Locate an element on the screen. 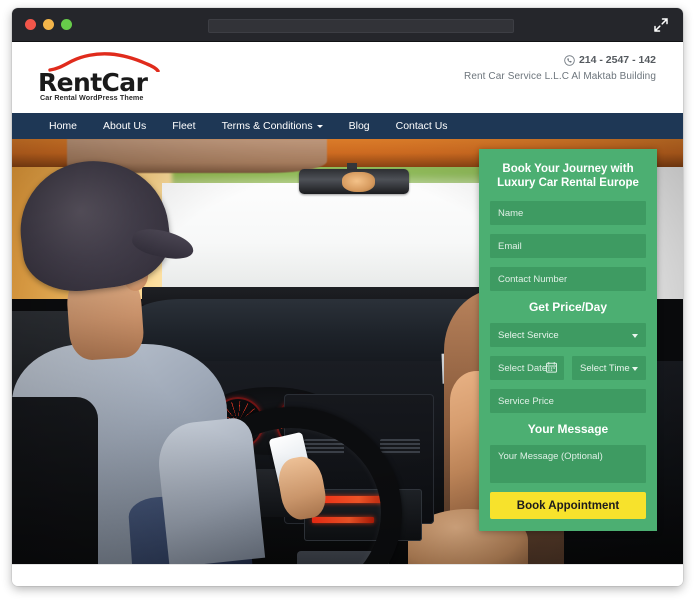 The image size is (695, 602). nav-label: About Us is located at coordinates (125, 126).